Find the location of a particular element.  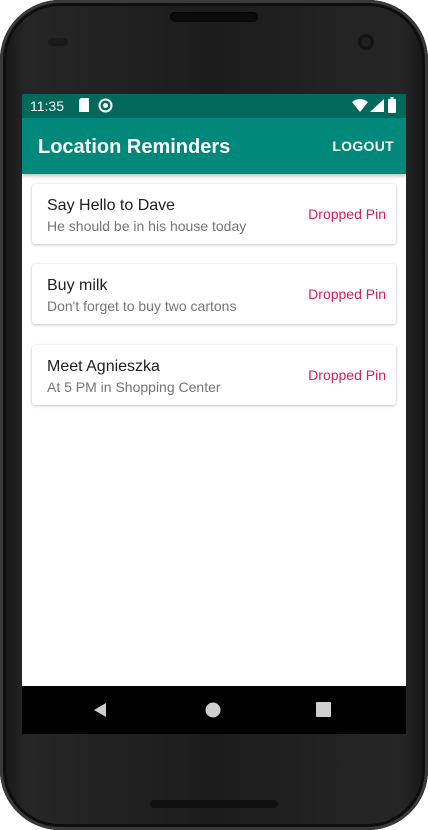

earpiece-speaker is located at coordinates (214, 17).